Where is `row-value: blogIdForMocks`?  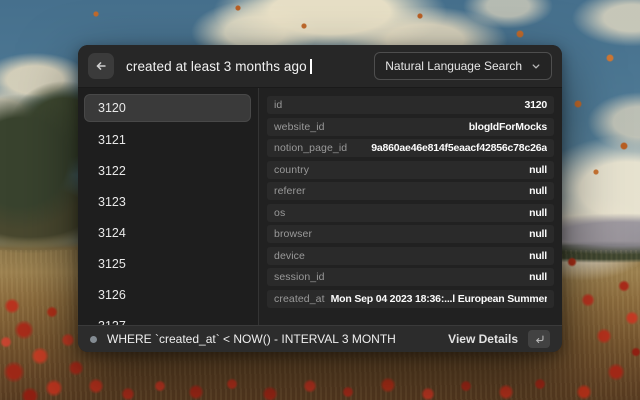
row-value: blogIdForMocks is located at coordinates (507, 126).